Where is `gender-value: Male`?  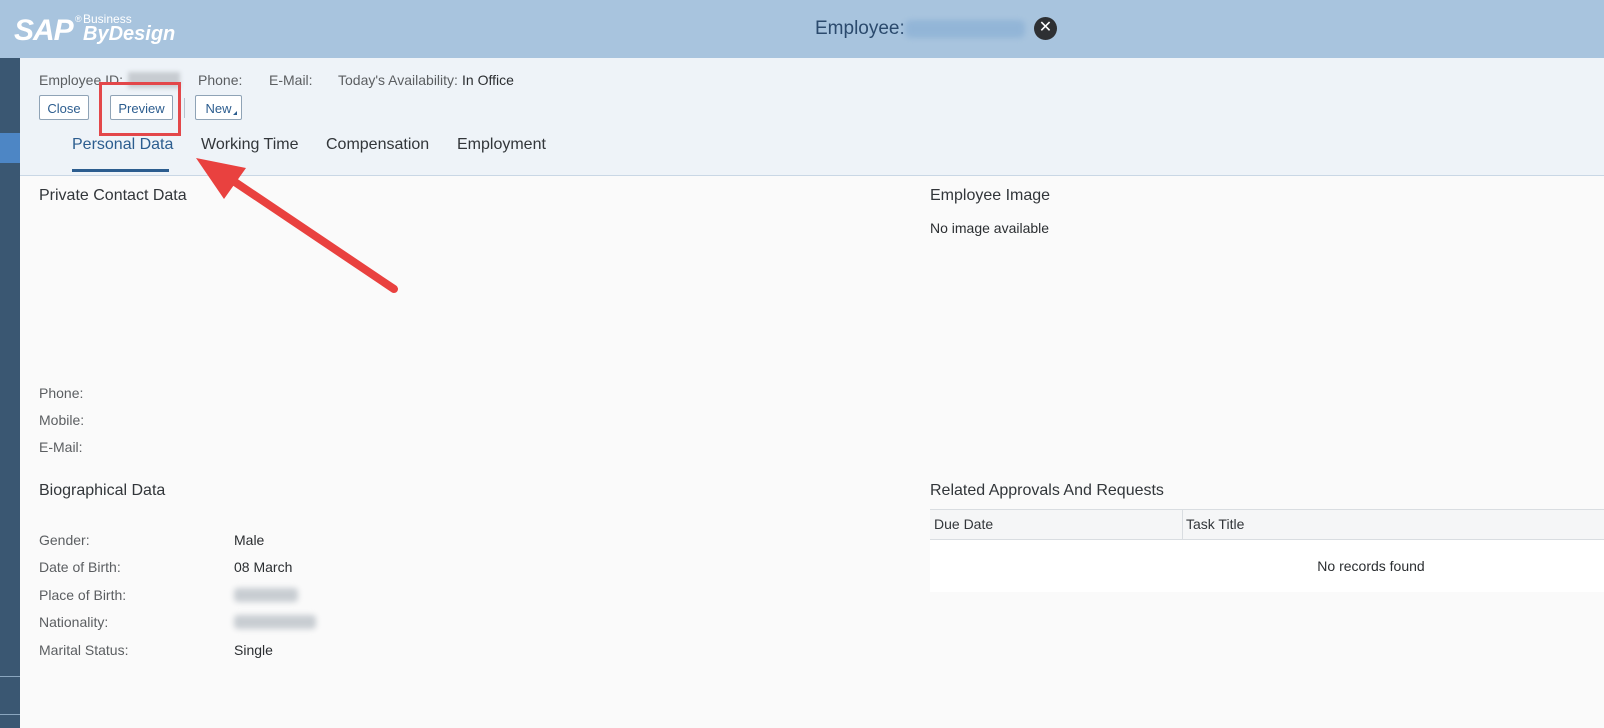
gender-value: Male is located at coordinates (249, 540).